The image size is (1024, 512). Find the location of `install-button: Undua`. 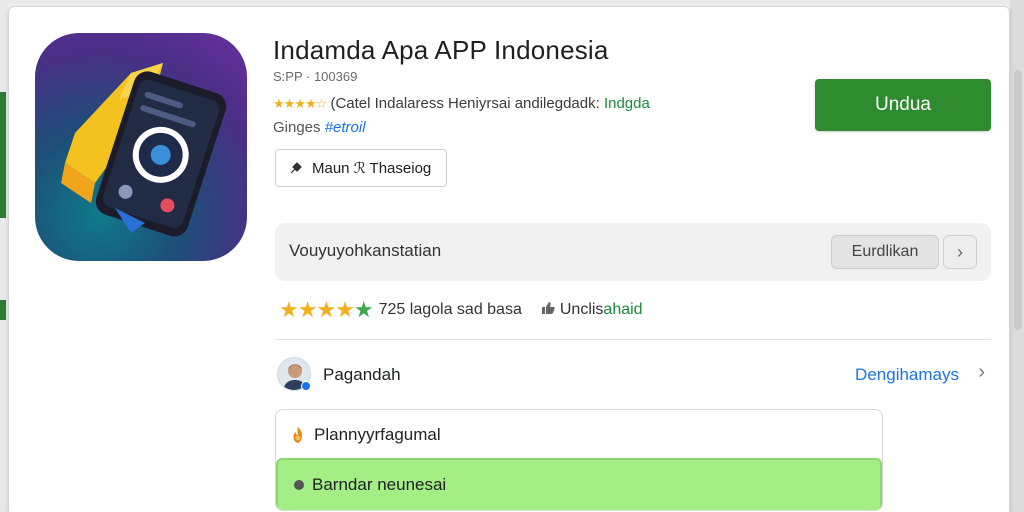

install-button: Undua is located at coordinates (903, 105).